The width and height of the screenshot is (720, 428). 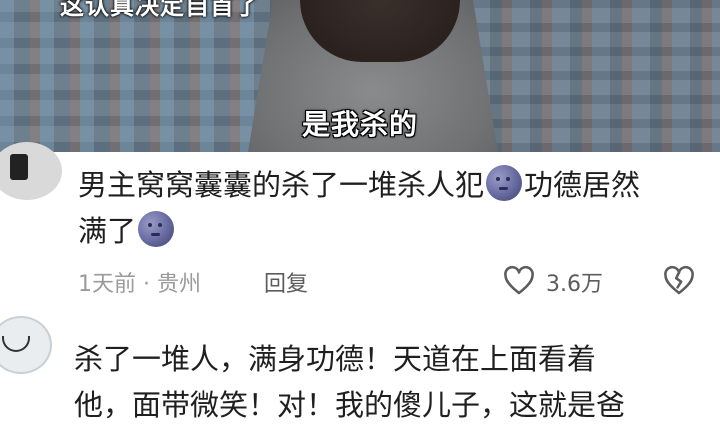 What do you see at coordinates (574, 284) in the screenshot?
I see `like-count: 3.6万` at bounding box center [574, 284].